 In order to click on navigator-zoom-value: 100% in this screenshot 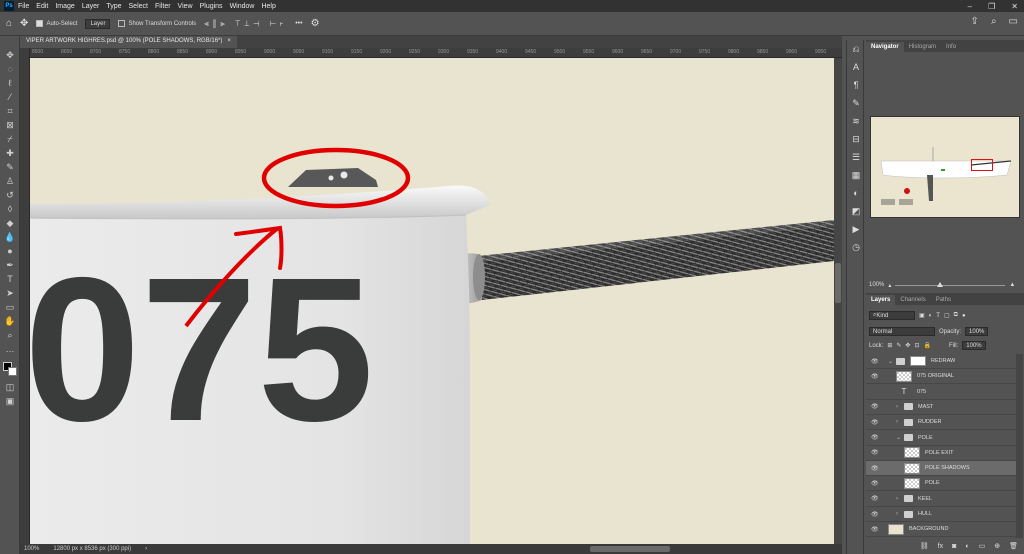, I will do `click(876, 285)`.